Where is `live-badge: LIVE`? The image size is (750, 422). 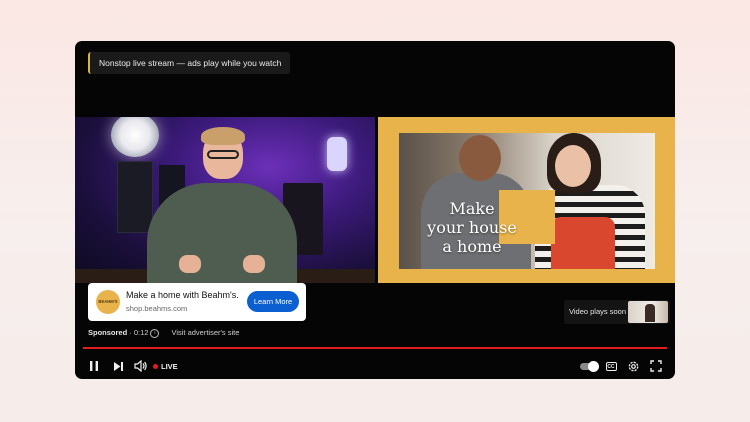 live-badge: LIVE is located at coordinates (168, 366).